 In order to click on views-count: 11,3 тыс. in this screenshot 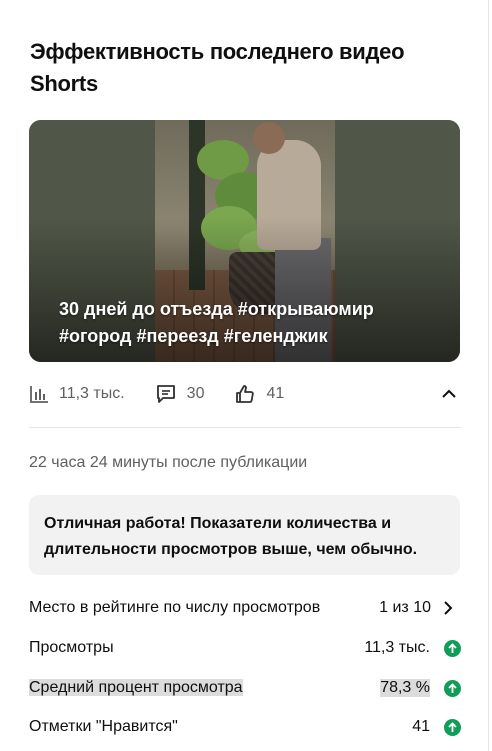, I will do `click(92, 393)`.